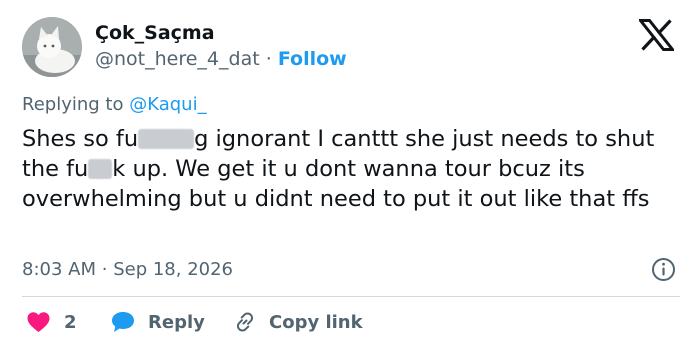 The width and height of the screenshot is (700, 348). I want to click on copy-link-button: Copy link, so click(298, 322).